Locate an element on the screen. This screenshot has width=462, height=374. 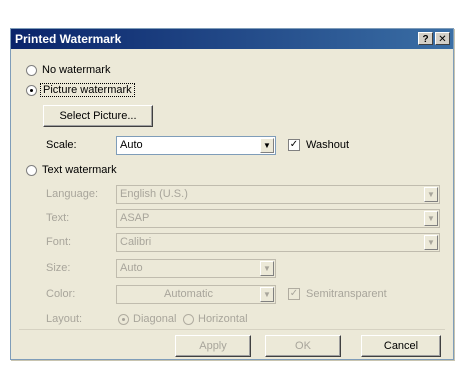
title-bar: Printed Watermark ? ✕ is located at coordinates (232, 39).